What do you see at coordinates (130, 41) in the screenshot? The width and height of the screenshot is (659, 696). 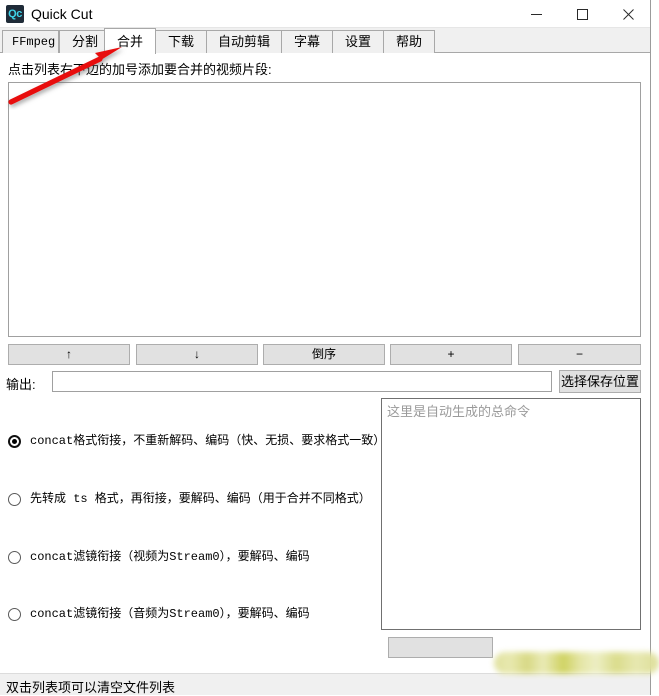 I see `tab-merge: 合并` at bounding box center [130, 41].